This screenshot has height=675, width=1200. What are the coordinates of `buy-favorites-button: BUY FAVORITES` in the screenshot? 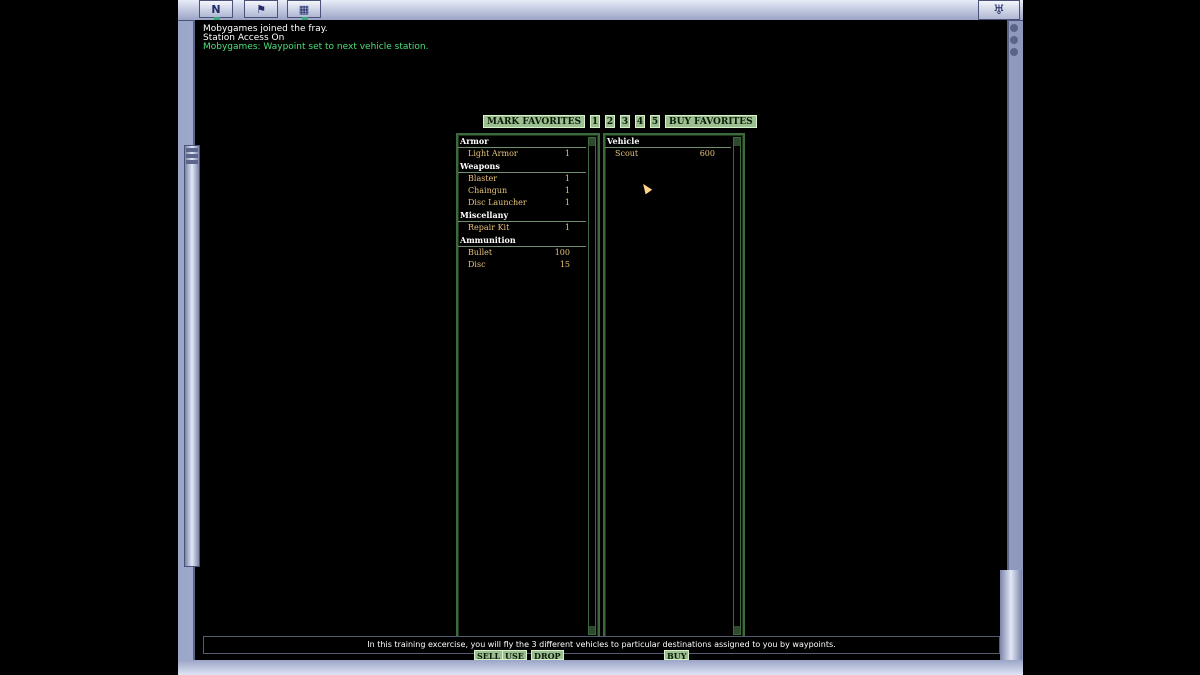 It's located at (710, 121).